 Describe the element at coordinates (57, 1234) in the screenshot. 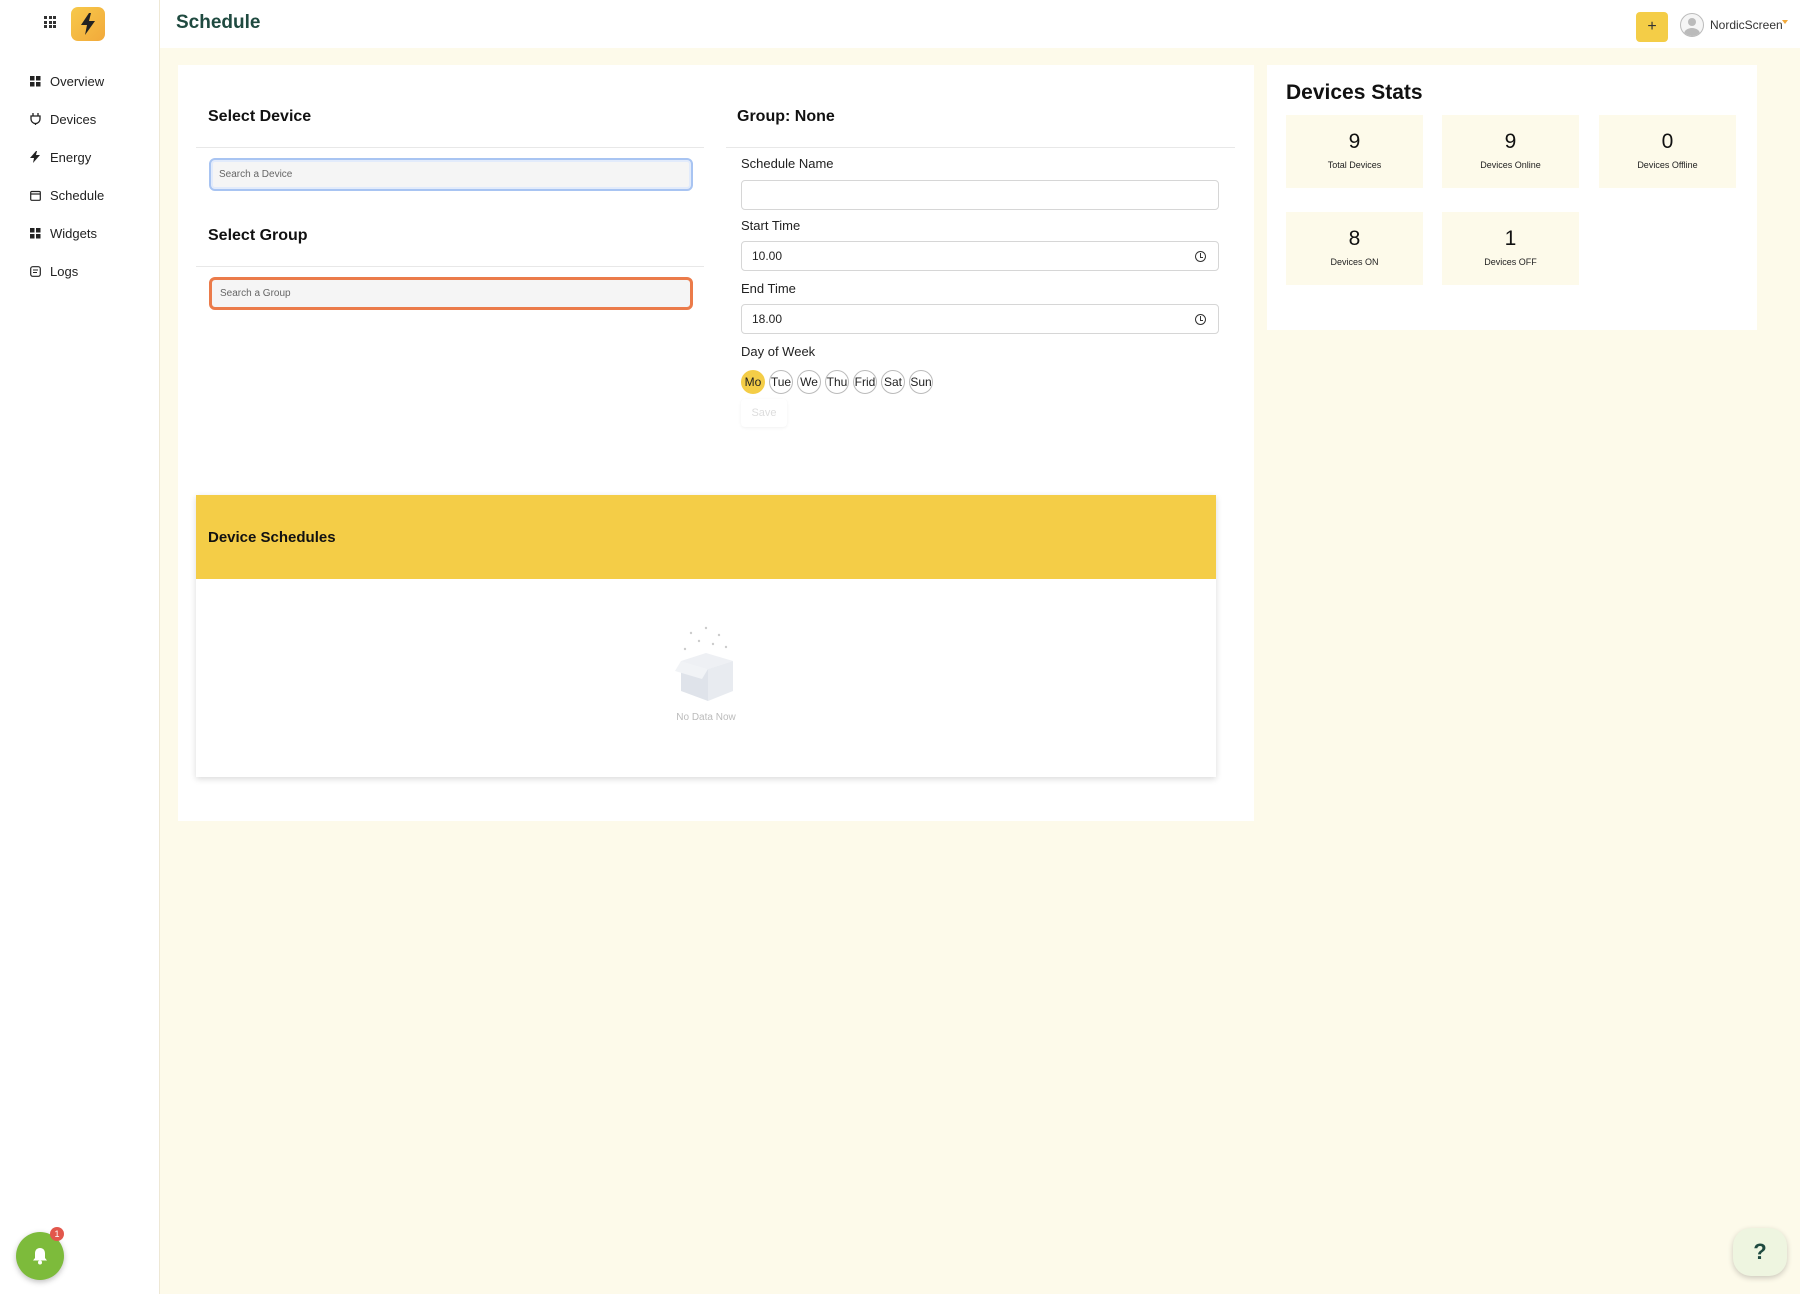

I see `notification-badge: 1` at that location.